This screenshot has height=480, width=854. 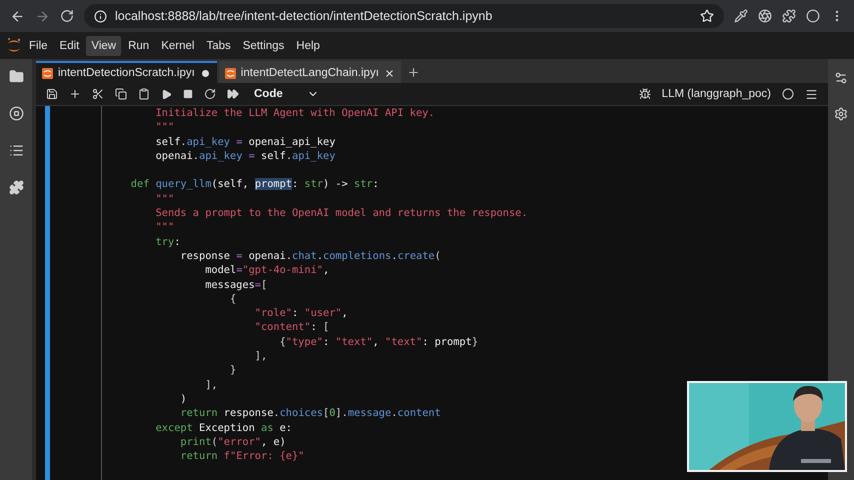 What do you see at coordinates (233, 299) in the screenshot?
I see `code-line: {` at bounding box center [233, 299].